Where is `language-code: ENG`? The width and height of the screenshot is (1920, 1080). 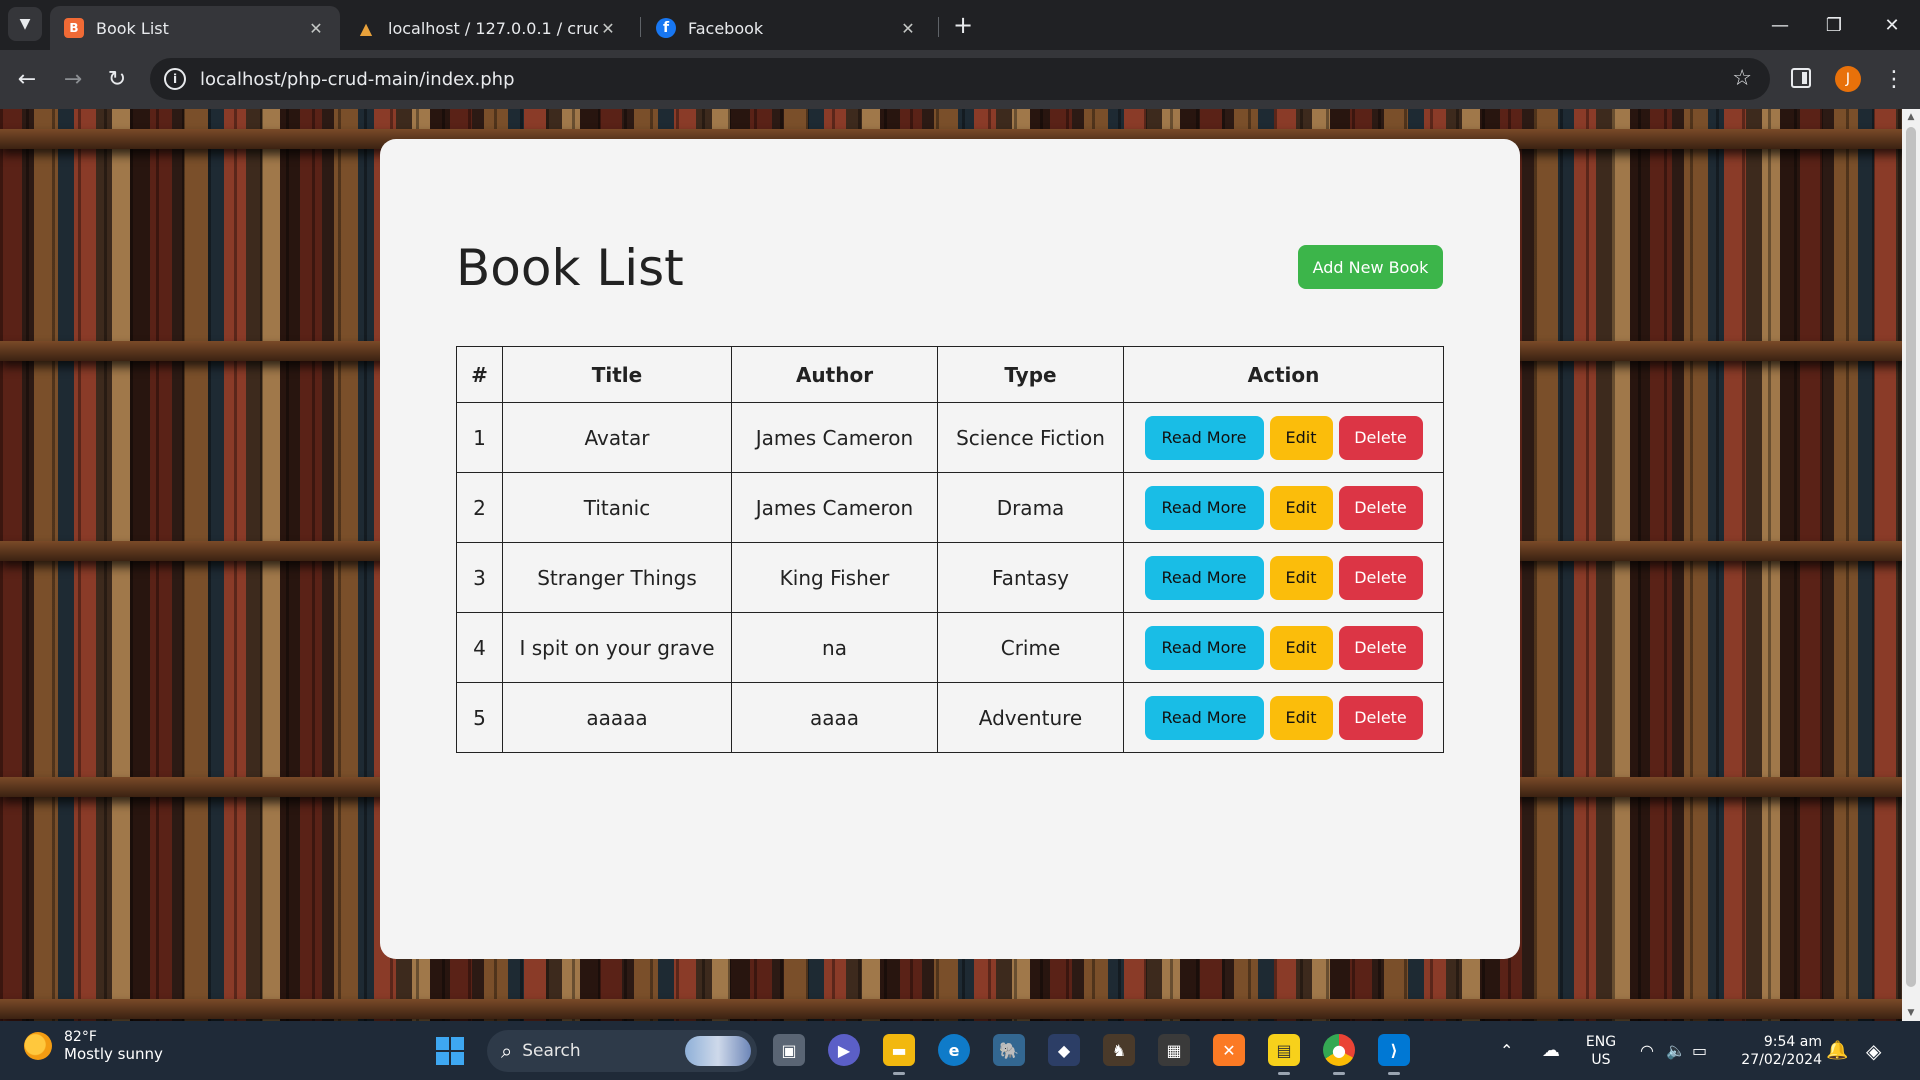
language-code: ENG is located at coordinates (1601, 1042).